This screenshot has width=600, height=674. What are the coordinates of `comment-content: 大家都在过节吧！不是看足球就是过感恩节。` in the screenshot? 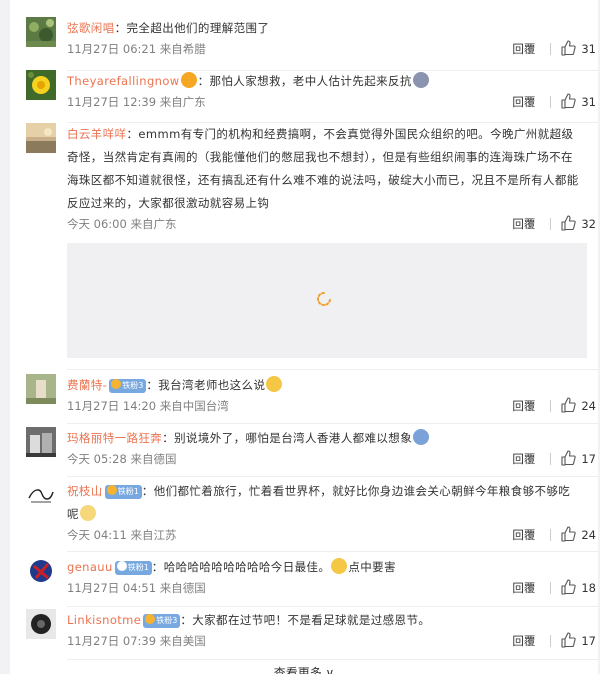 It's located at (311, 620).